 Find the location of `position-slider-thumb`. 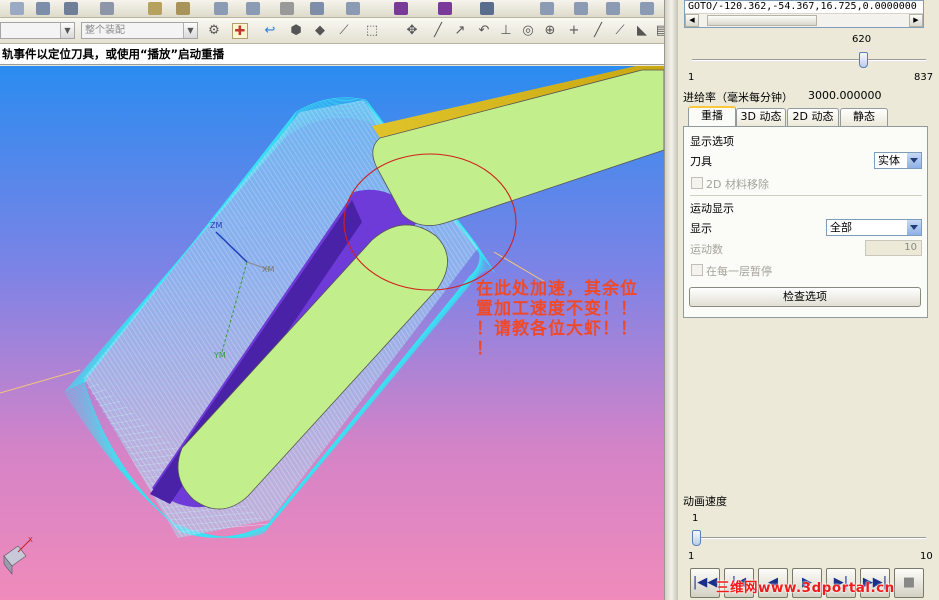

position-slider-thumb is located at coordinates (863, 60).